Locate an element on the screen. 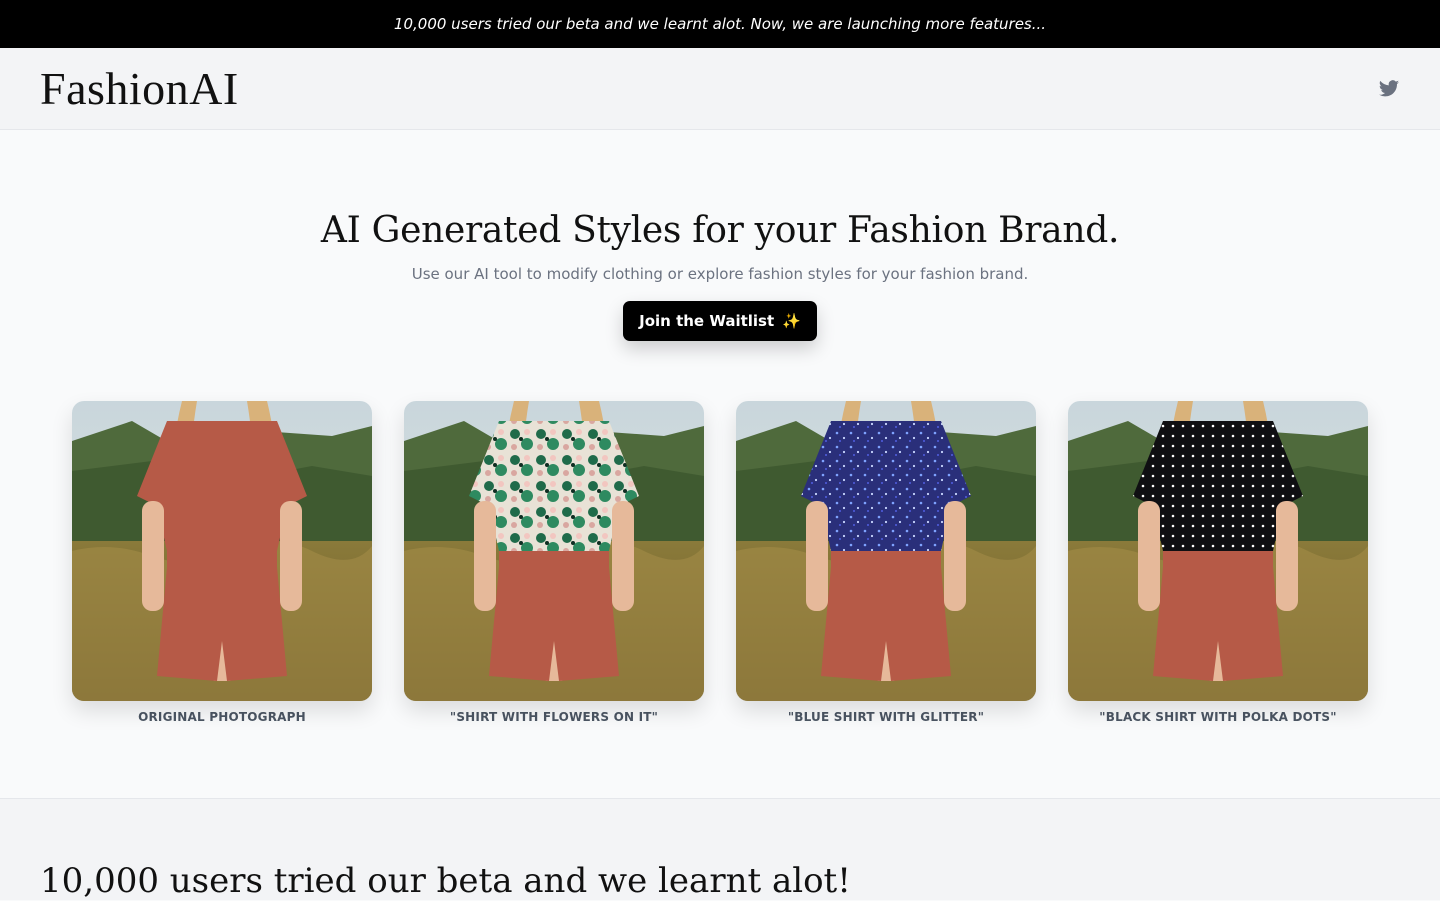  gallery-card: "Blue shirt with glitter" is located at coordinates (886, 562).